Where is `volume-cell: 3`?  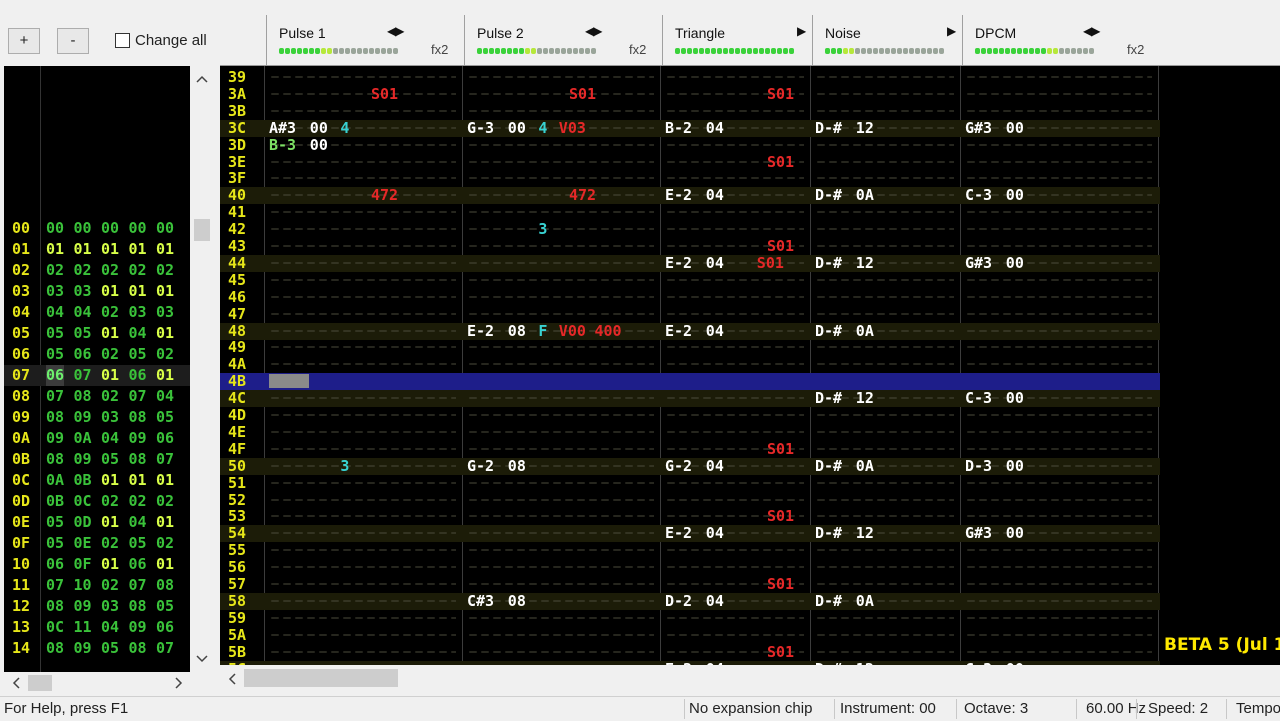
volume-cell: 3 is located at coordinates (542, 229).